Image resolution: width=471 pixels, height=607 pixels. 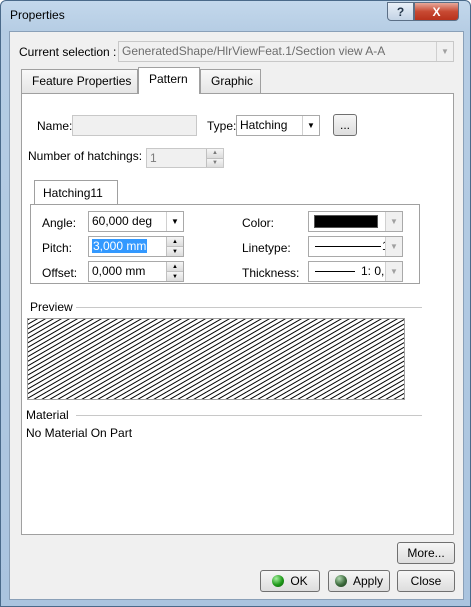 I want to click on offset-value: 0,000 mm, so click(x=119, y=271).